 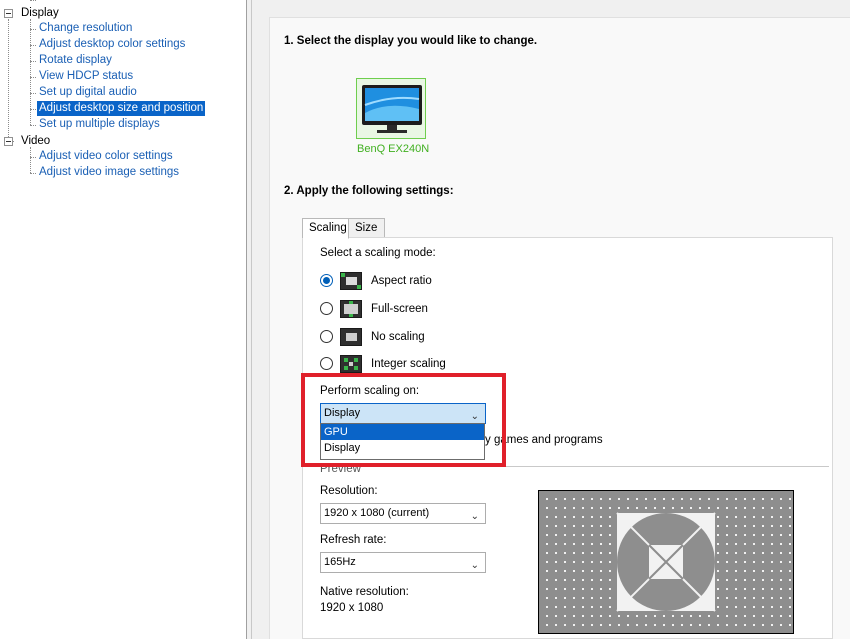 What do you see at coordinates (326, 363) in the screenshot?
I see `integer-scaling-radio` at bounding box center [326, 363].